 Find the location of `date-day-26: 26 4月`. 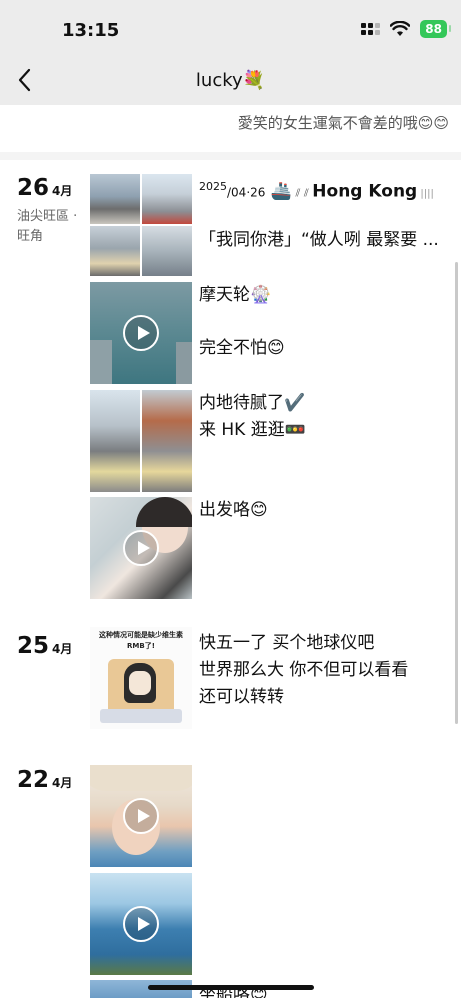

date-day-26: 26 4月 is located at coordinates (45, 188).